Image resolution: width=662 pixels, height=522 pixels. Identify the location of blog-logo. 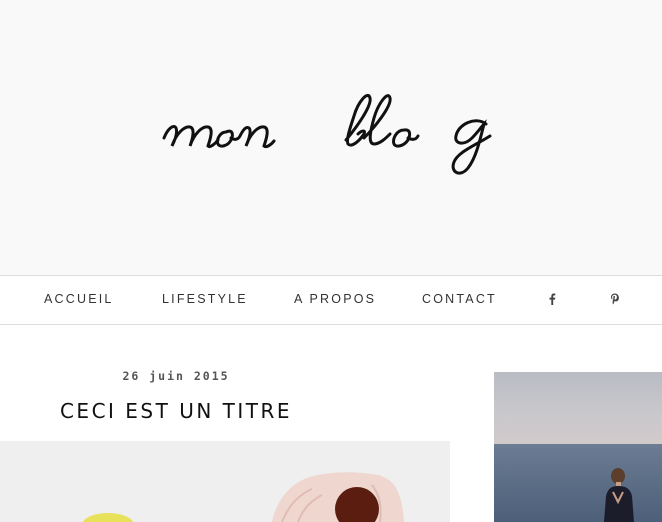
(332, 135).